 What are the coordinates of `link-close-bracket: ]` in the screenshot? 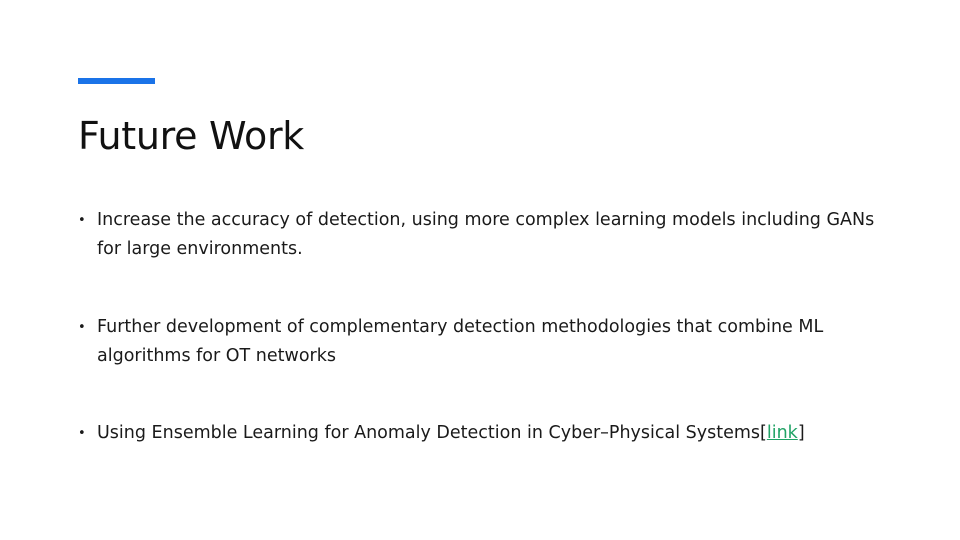 It's located at (801, 433).